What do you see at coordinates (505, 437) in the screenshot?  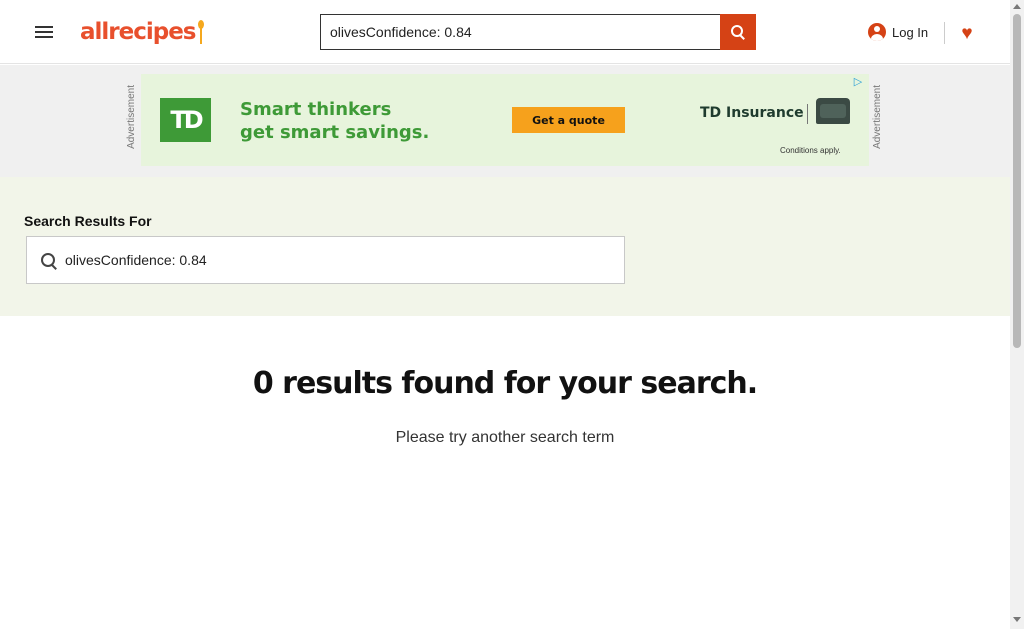 I see `no-results-subtitle: Please try another search term` at bounding box center [505, 437].